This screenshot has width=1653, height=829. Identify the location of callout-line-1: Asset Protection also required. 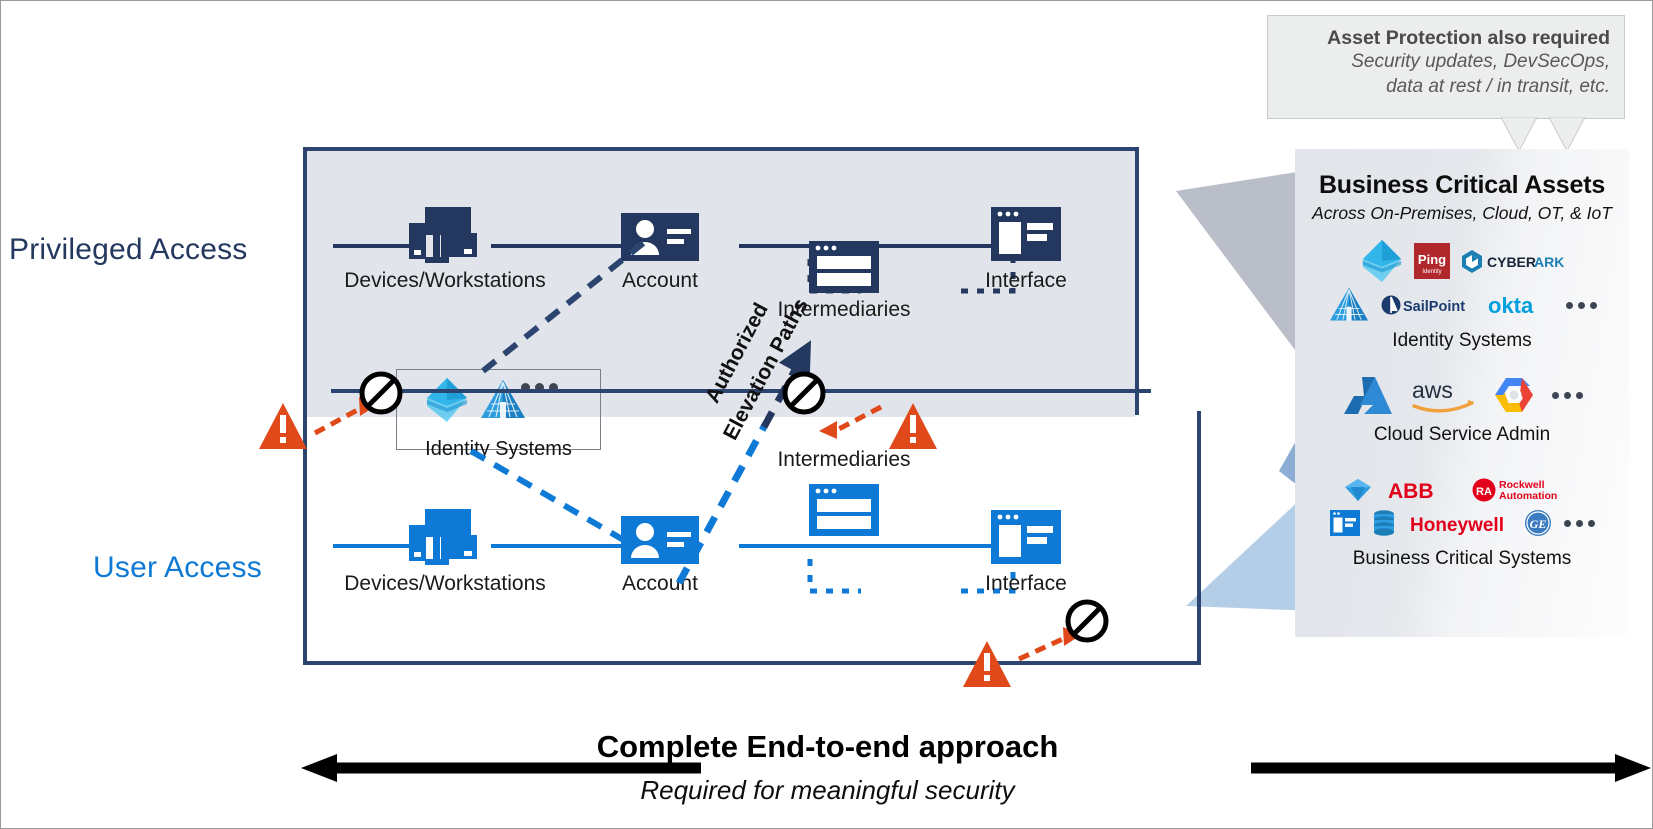
(1468, 38).